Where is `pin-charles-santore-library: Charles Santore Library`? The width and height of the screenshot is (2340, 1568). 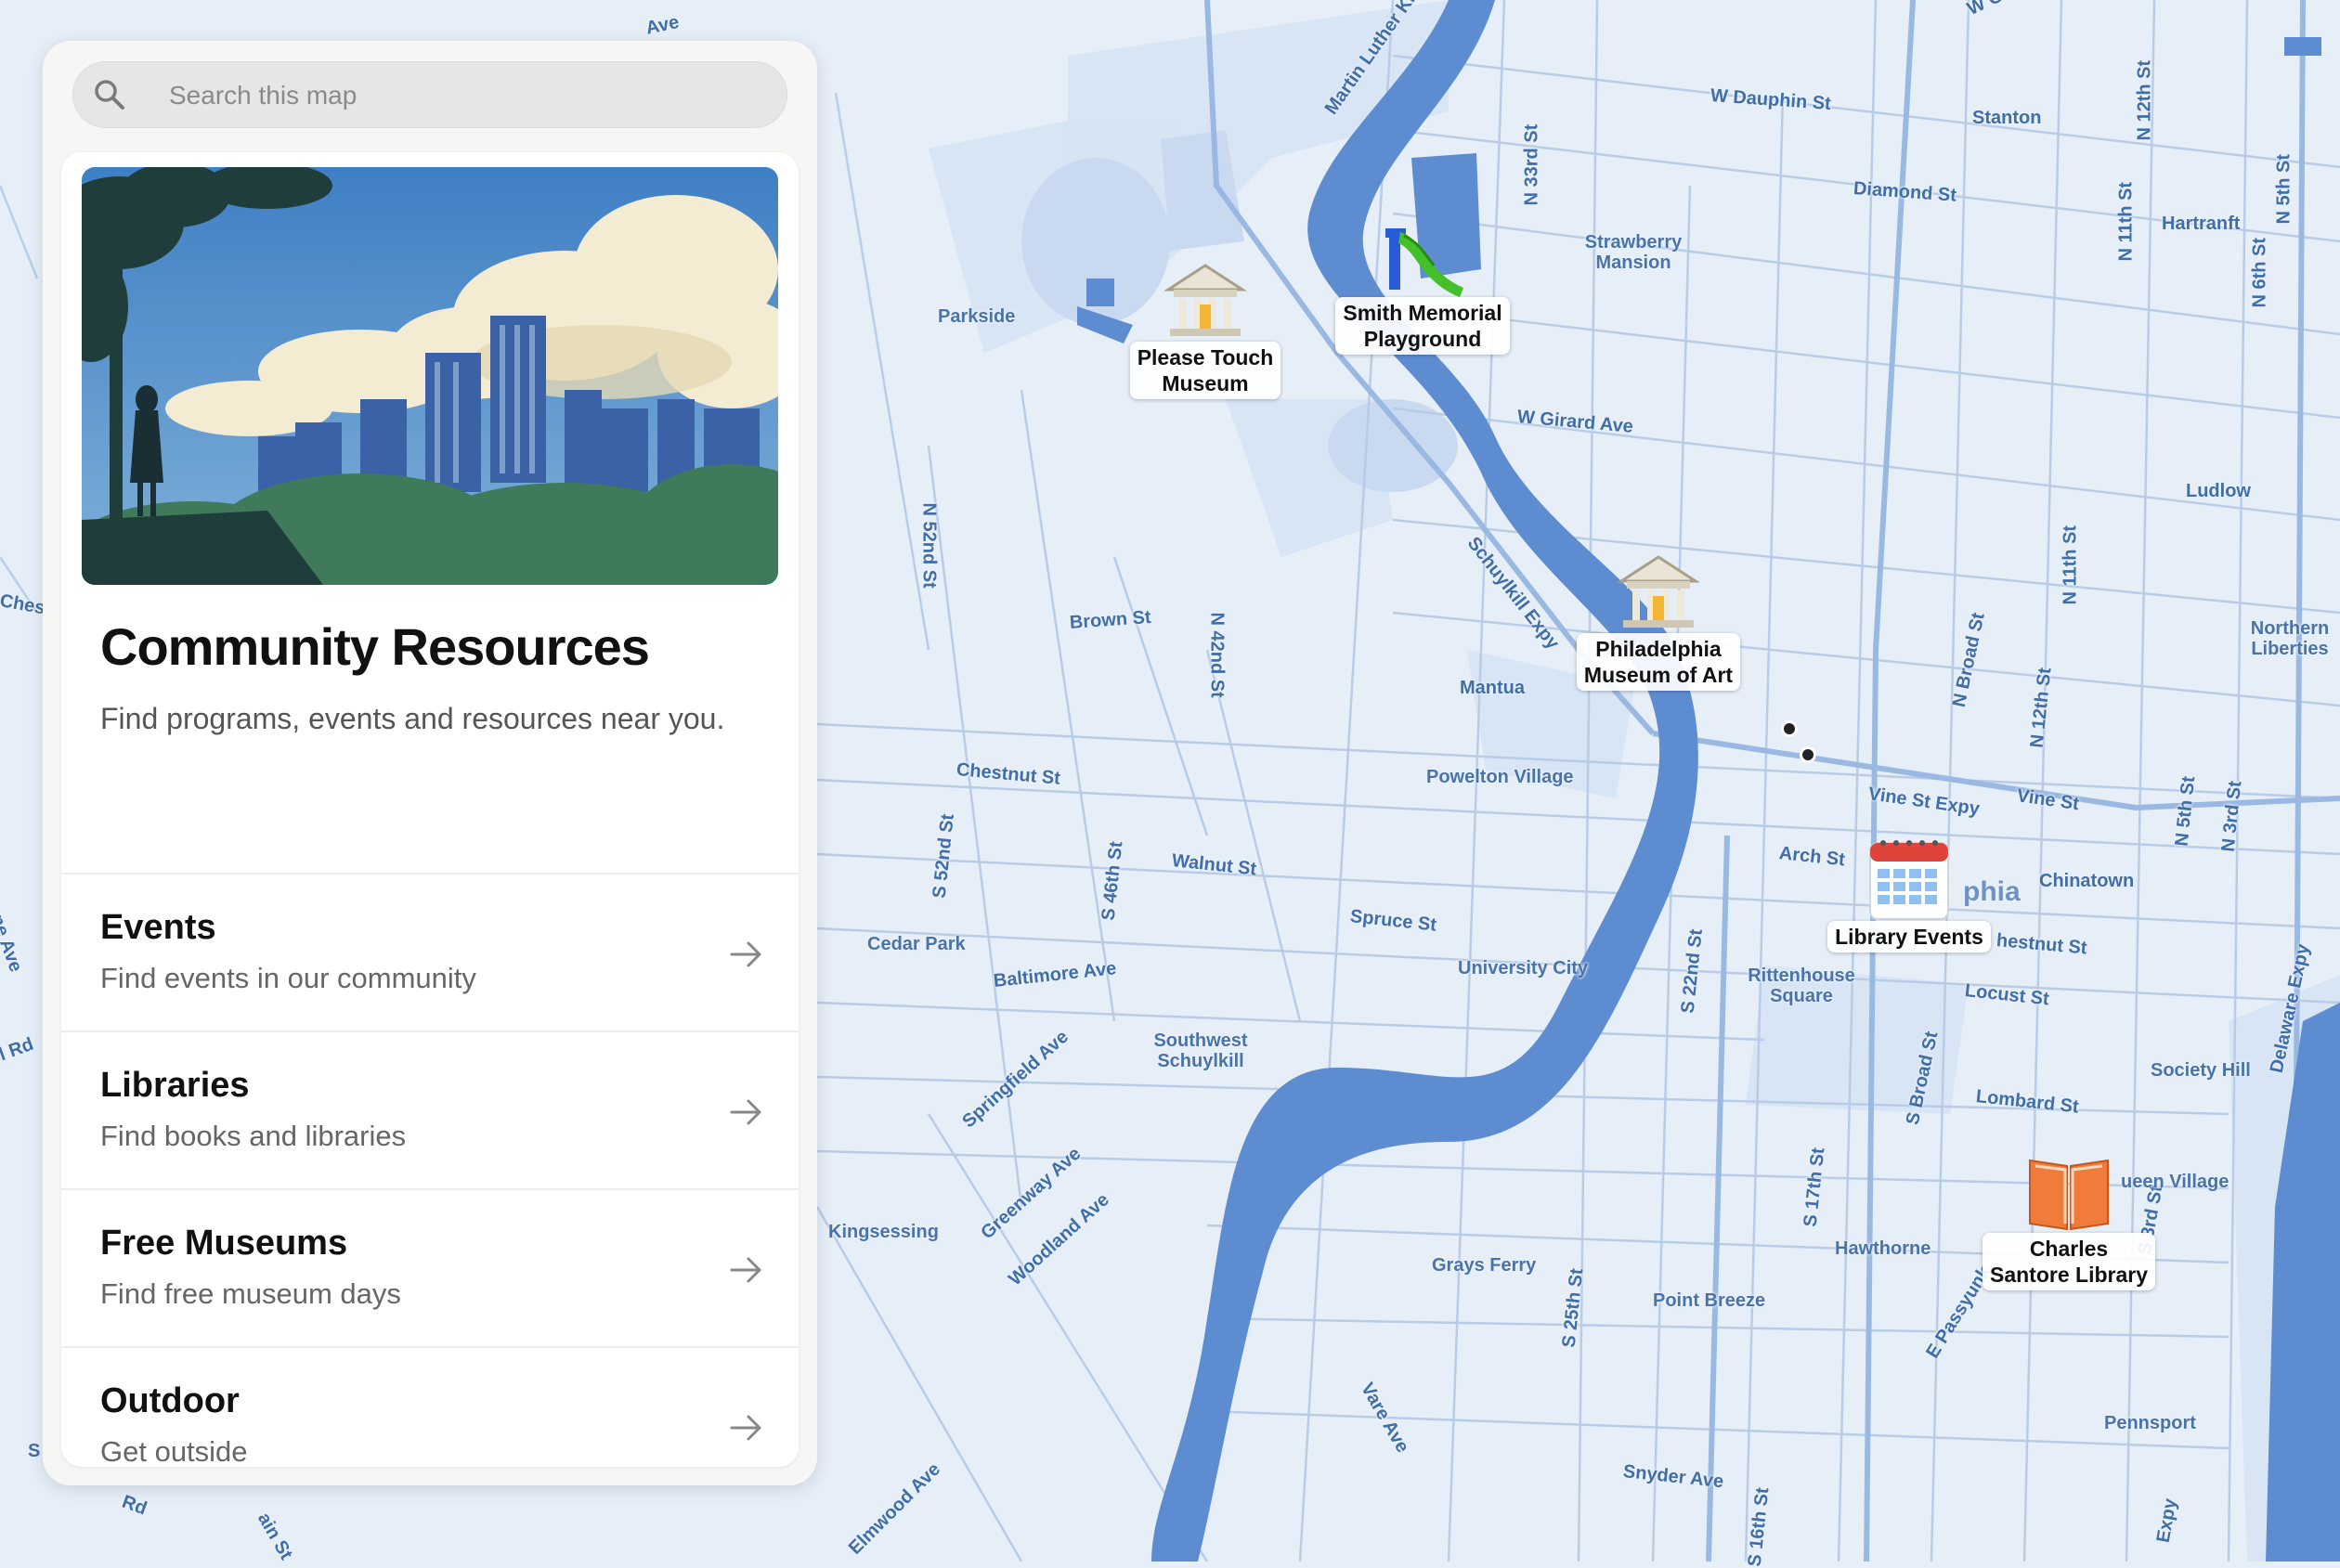
pin-charles-santore-library: Charles Santore Library is located at coordinates (2069, 1217).